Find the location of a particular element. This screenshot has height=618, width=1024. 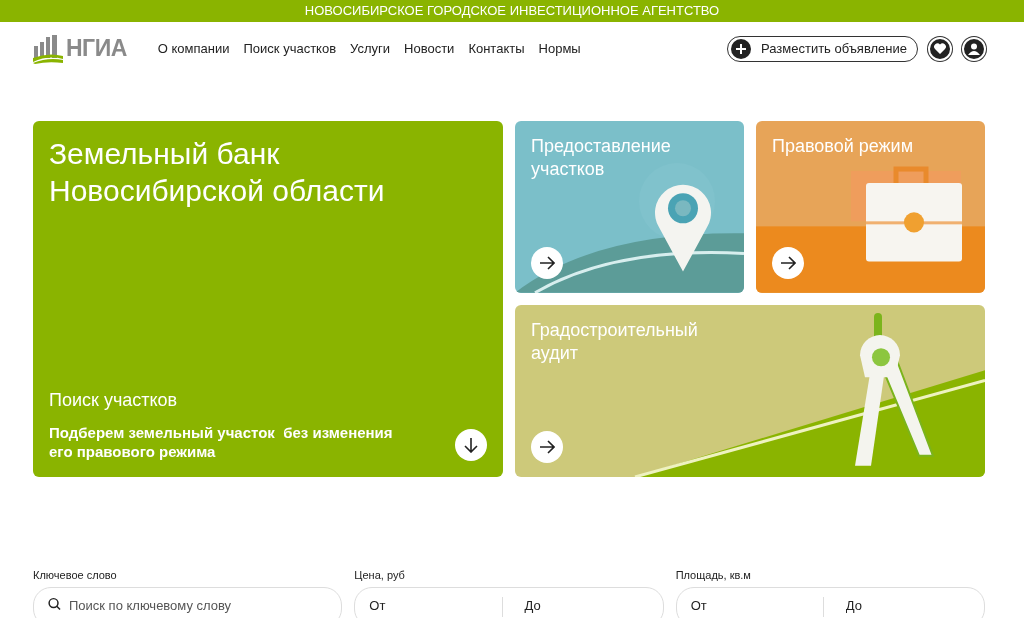

search-icon is located at coordinates (54, 604).